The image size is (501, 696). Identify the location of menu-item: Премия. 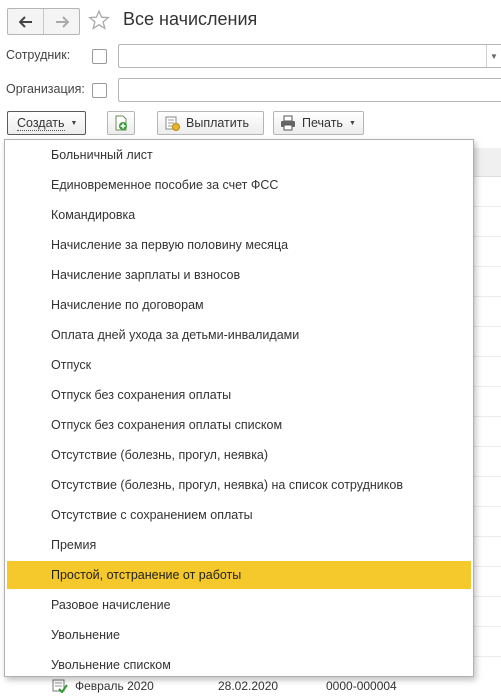
(239, 545).